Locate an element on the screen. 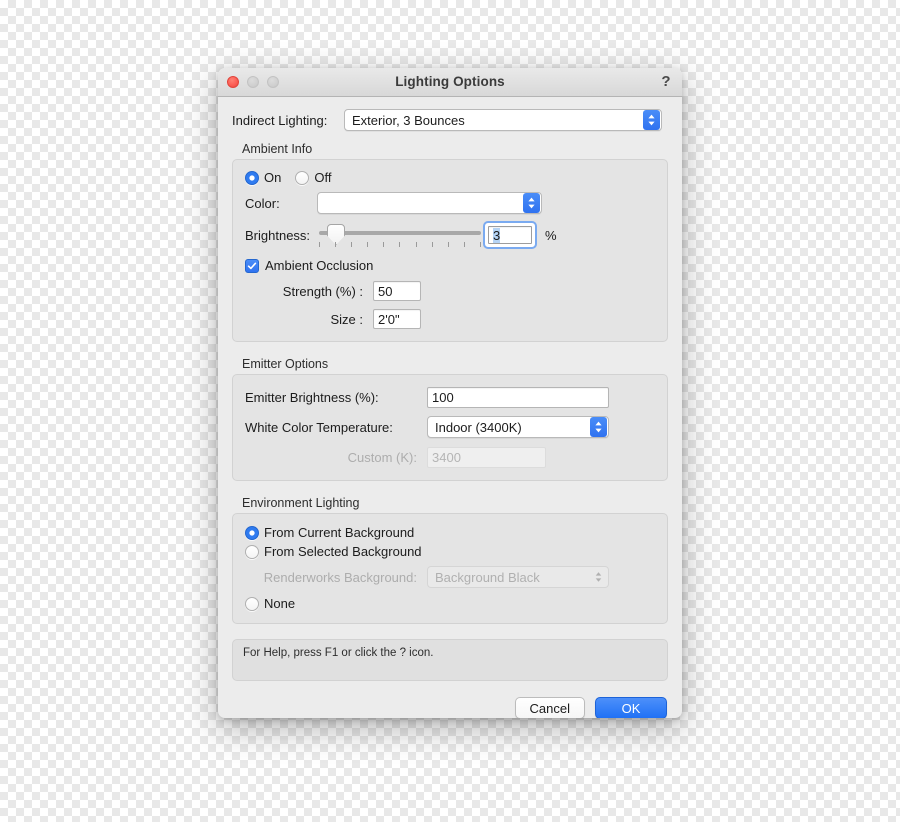  checkbox-ambient-occlusion: Ambient Occlusion is located at coordinates (309, 265).